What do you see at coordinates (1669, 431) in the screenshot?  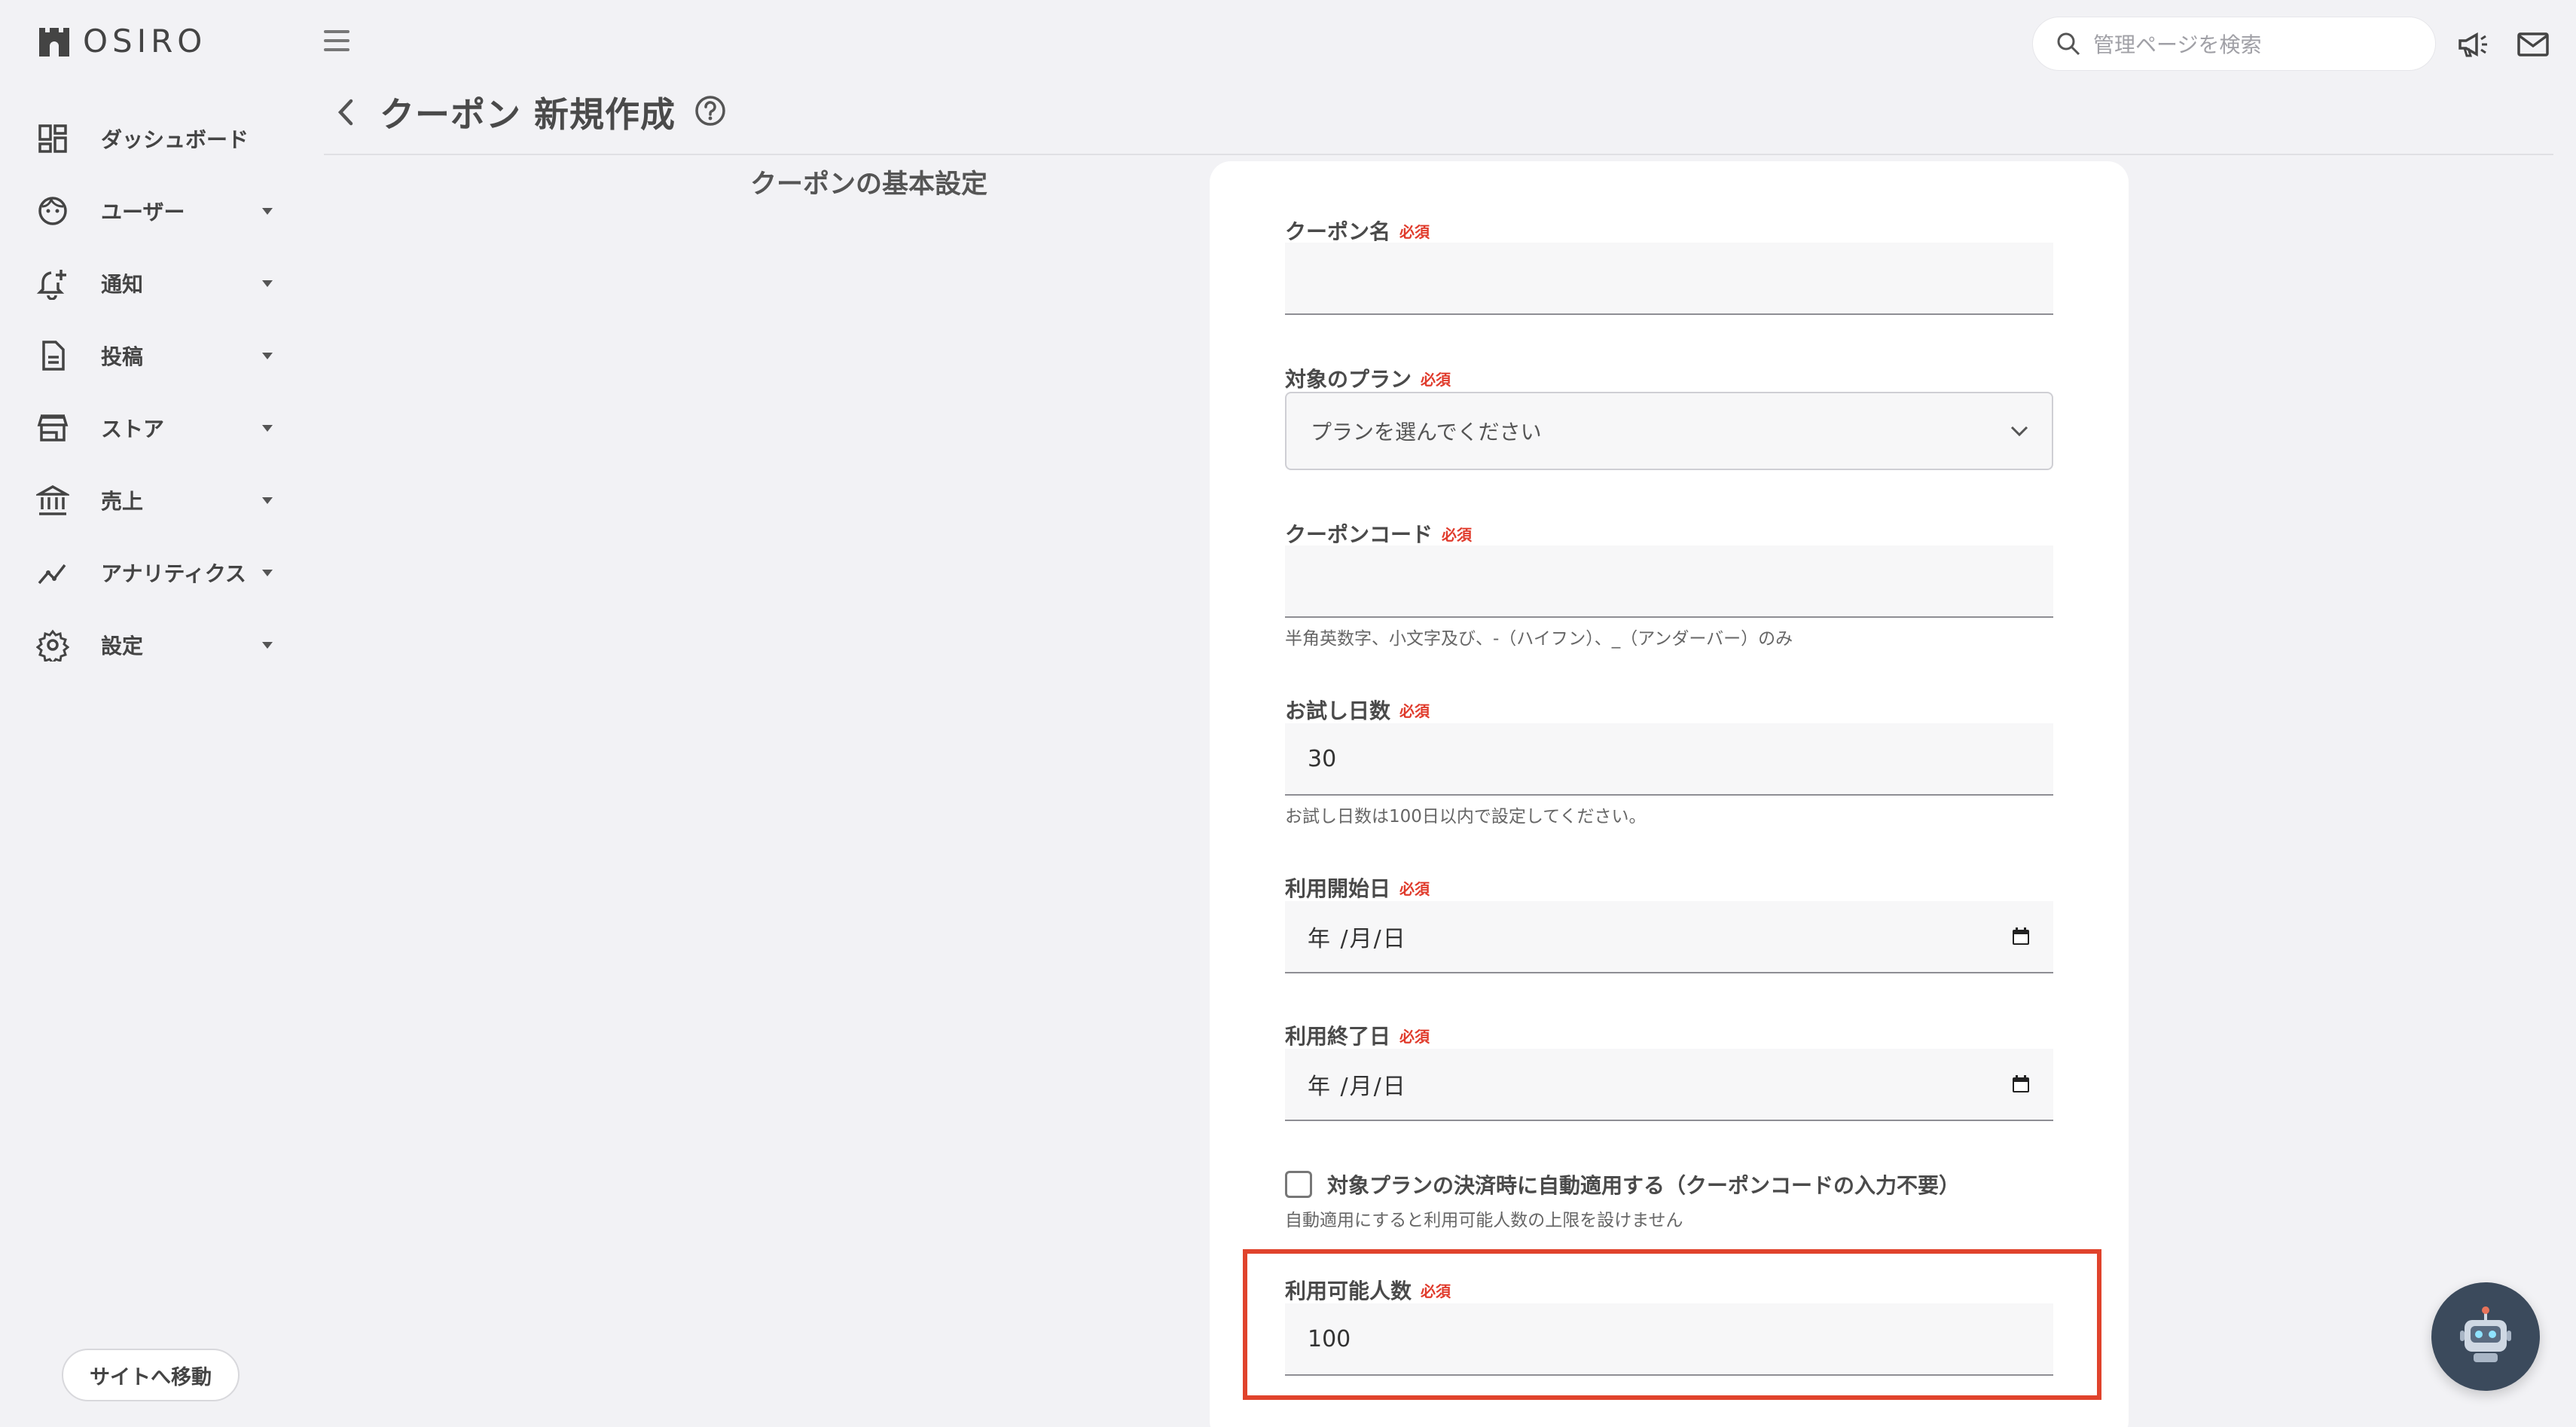 I see `plan-select: プランを選んでください` at bounding box center [1669, 431].